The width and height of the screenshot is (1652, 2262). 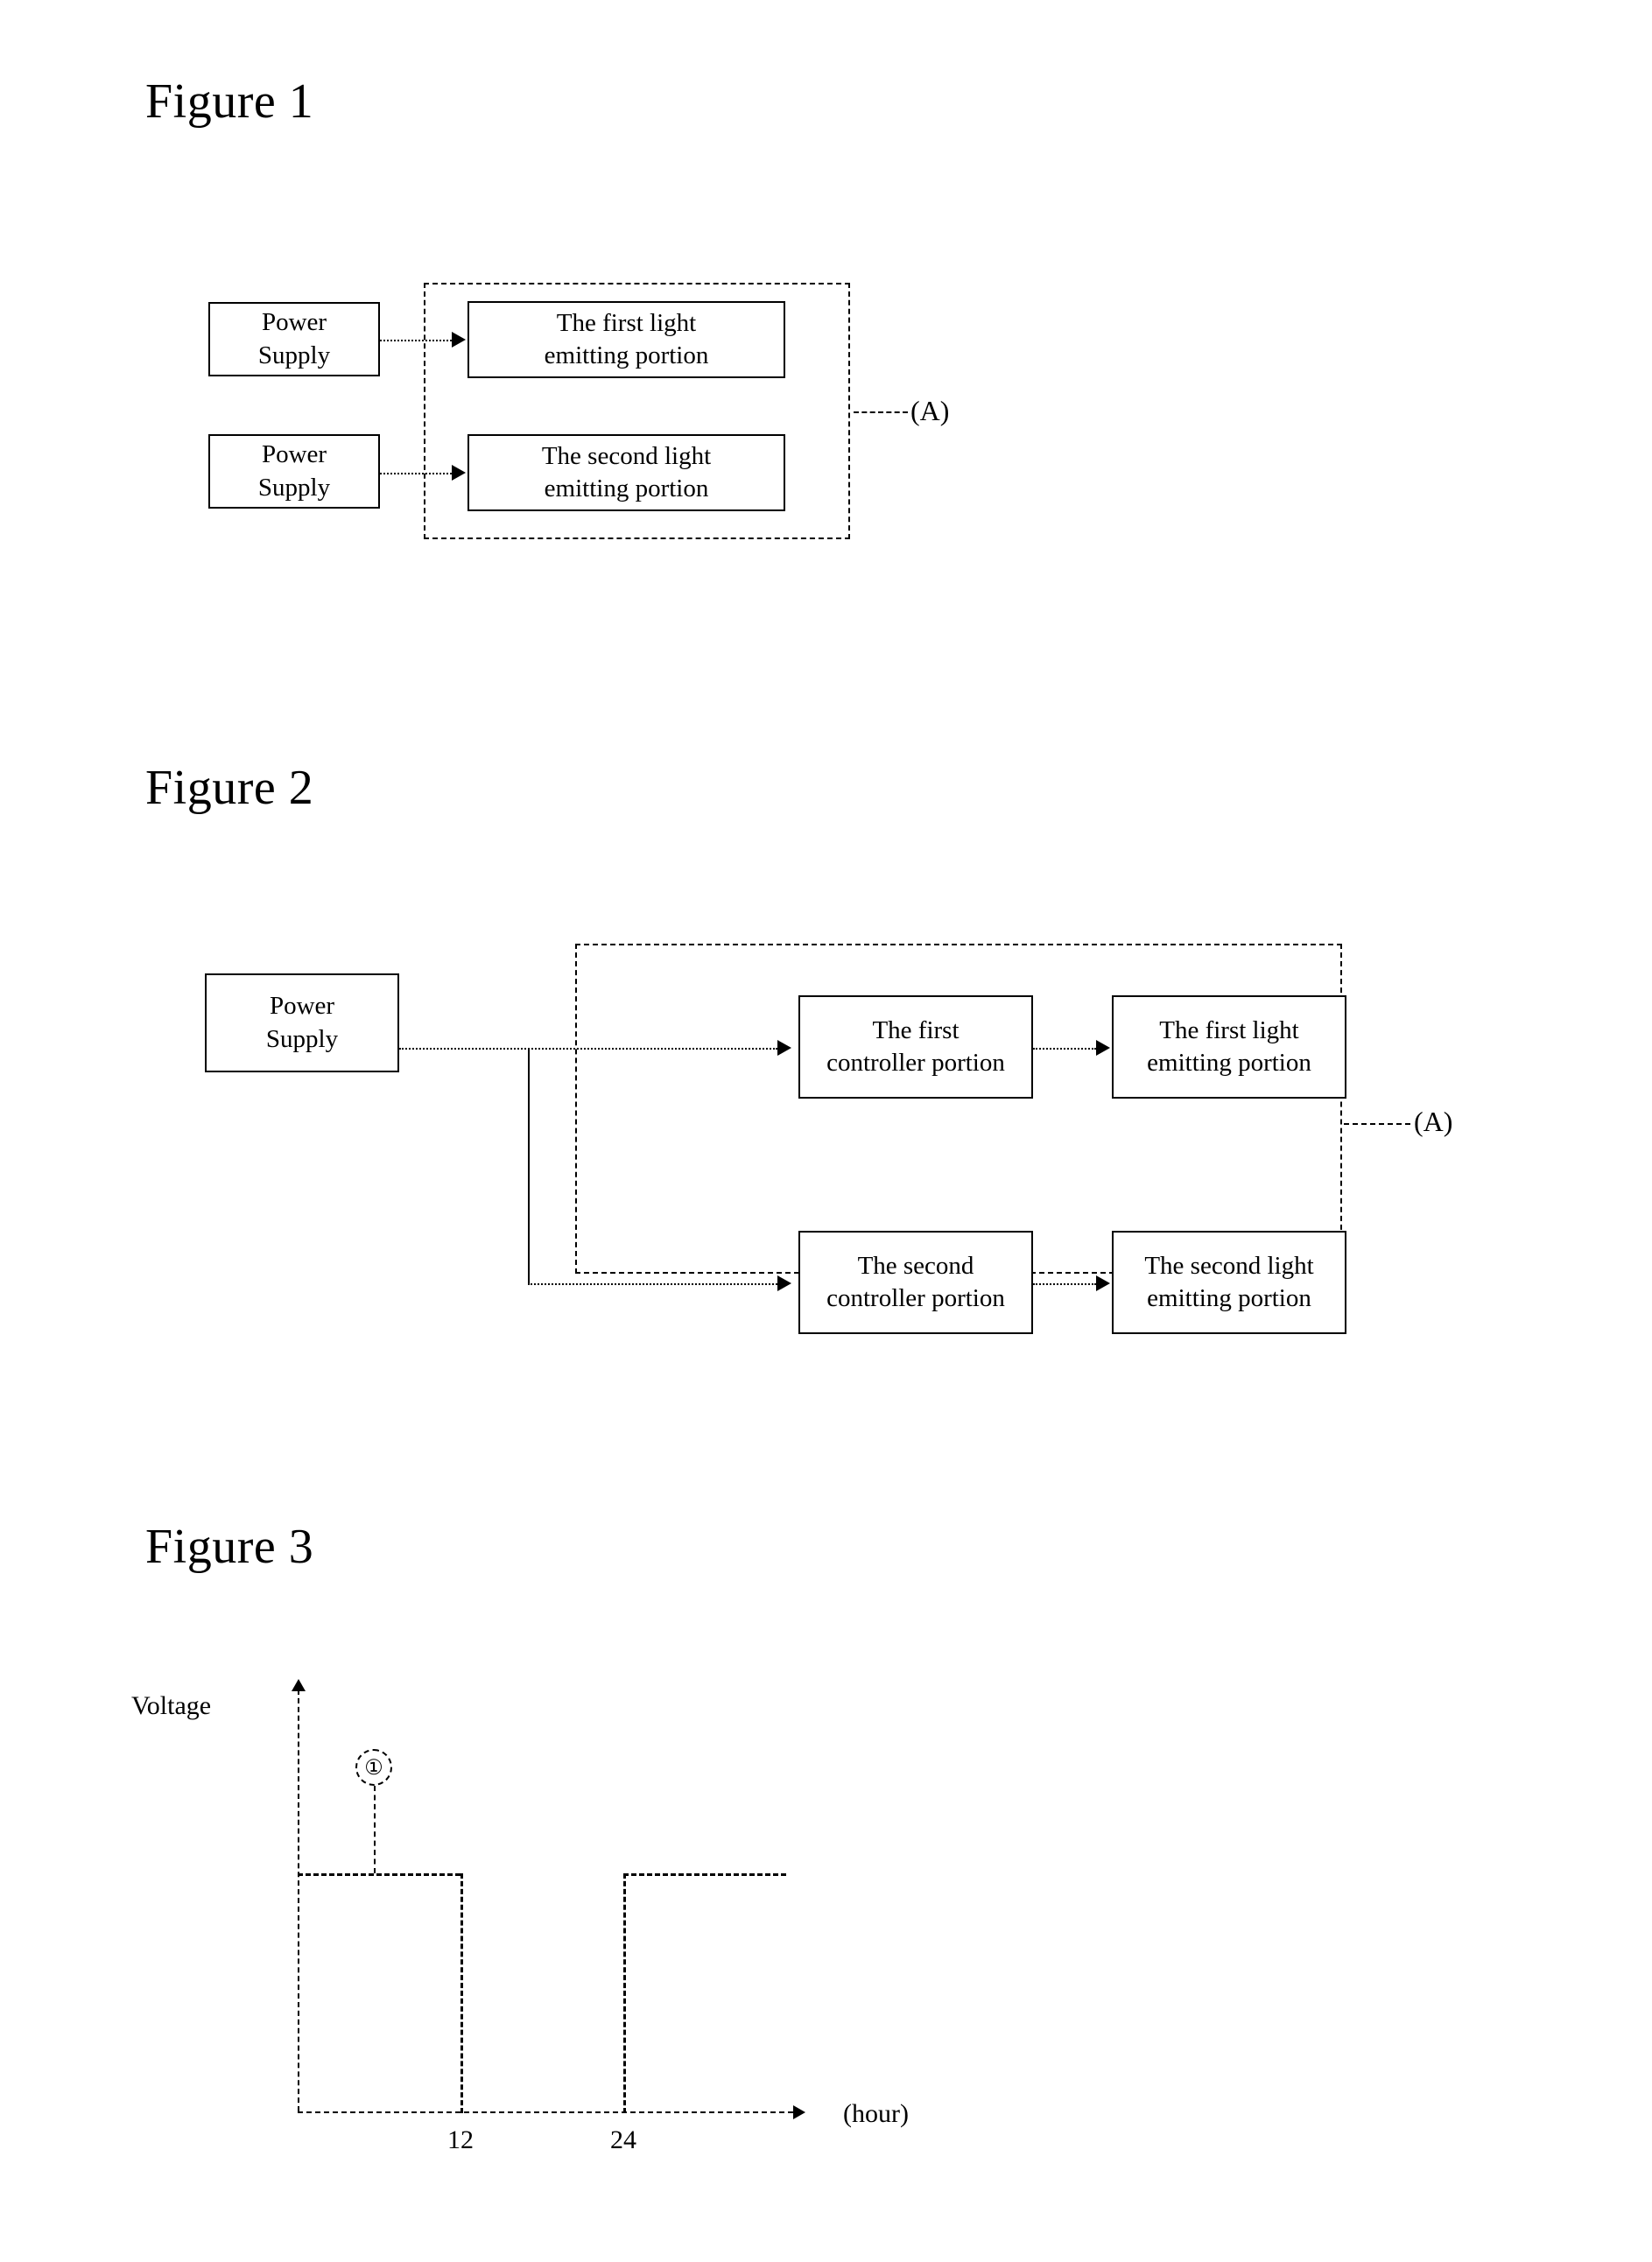 I want to click on chart-x-axis-label: (hour), so click(x=876, y=2113).